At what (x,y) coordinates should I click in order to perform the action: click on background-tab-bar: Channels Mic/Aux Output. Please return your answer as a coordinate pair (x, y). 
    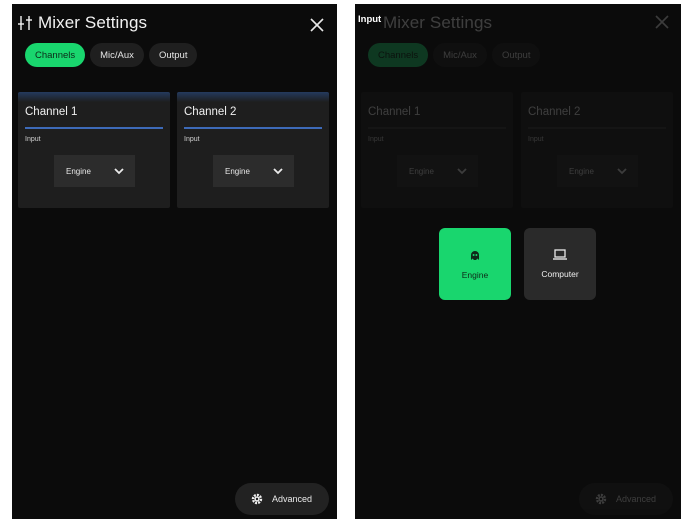
    Looking at the image, I should click on (454, 55).